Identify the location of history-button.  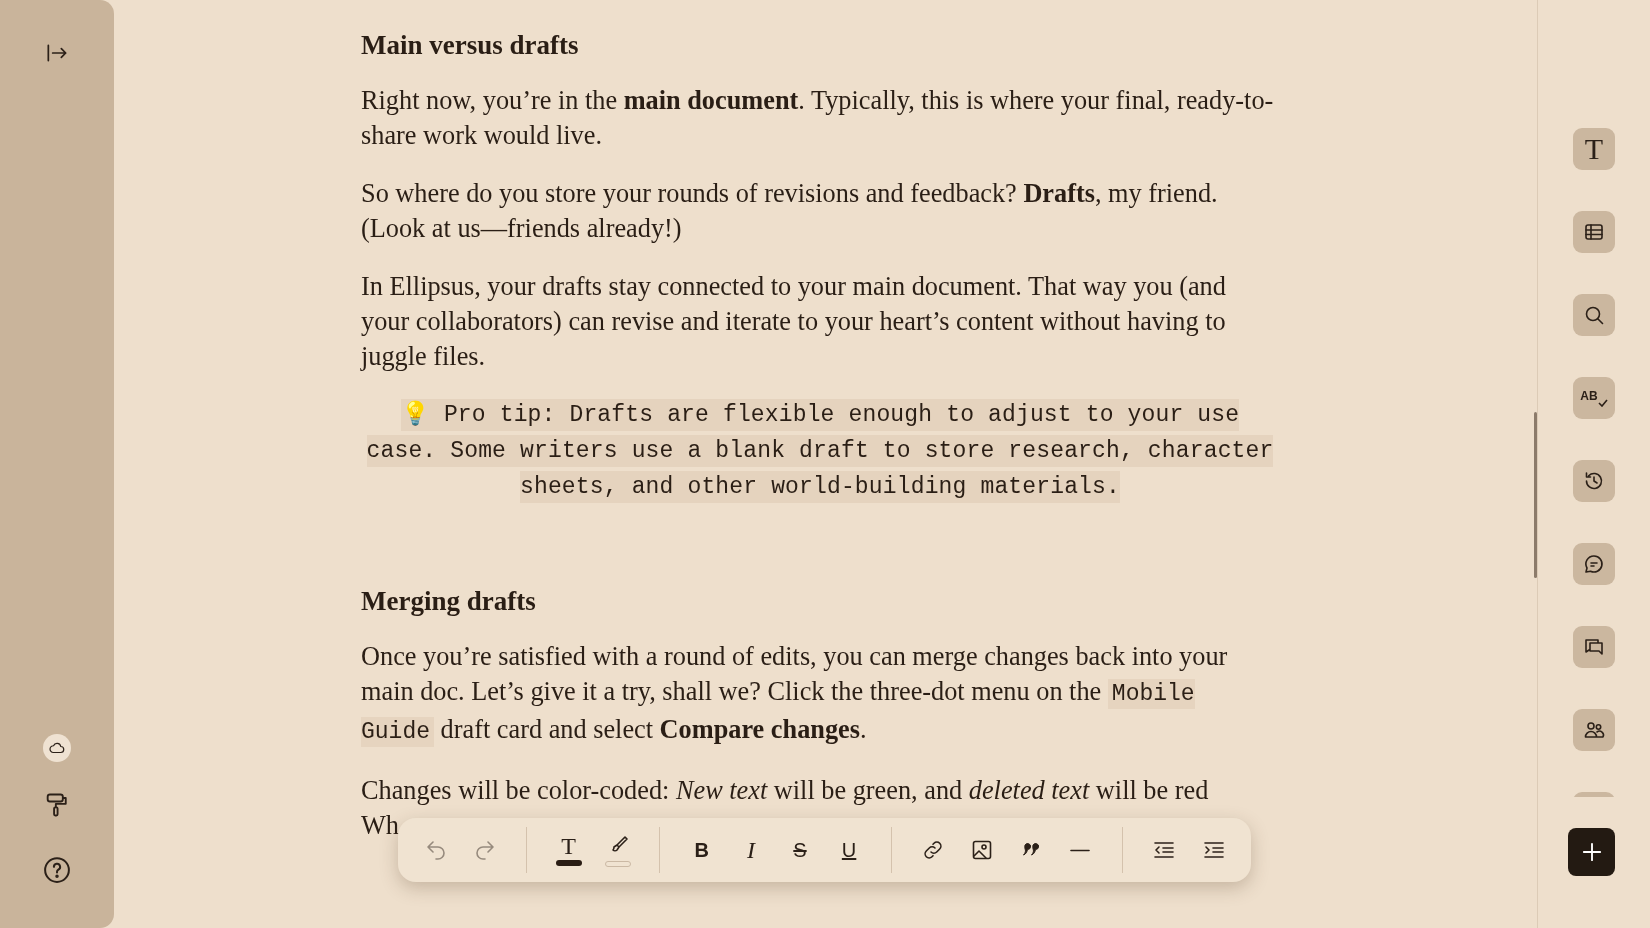
(1594, 481).